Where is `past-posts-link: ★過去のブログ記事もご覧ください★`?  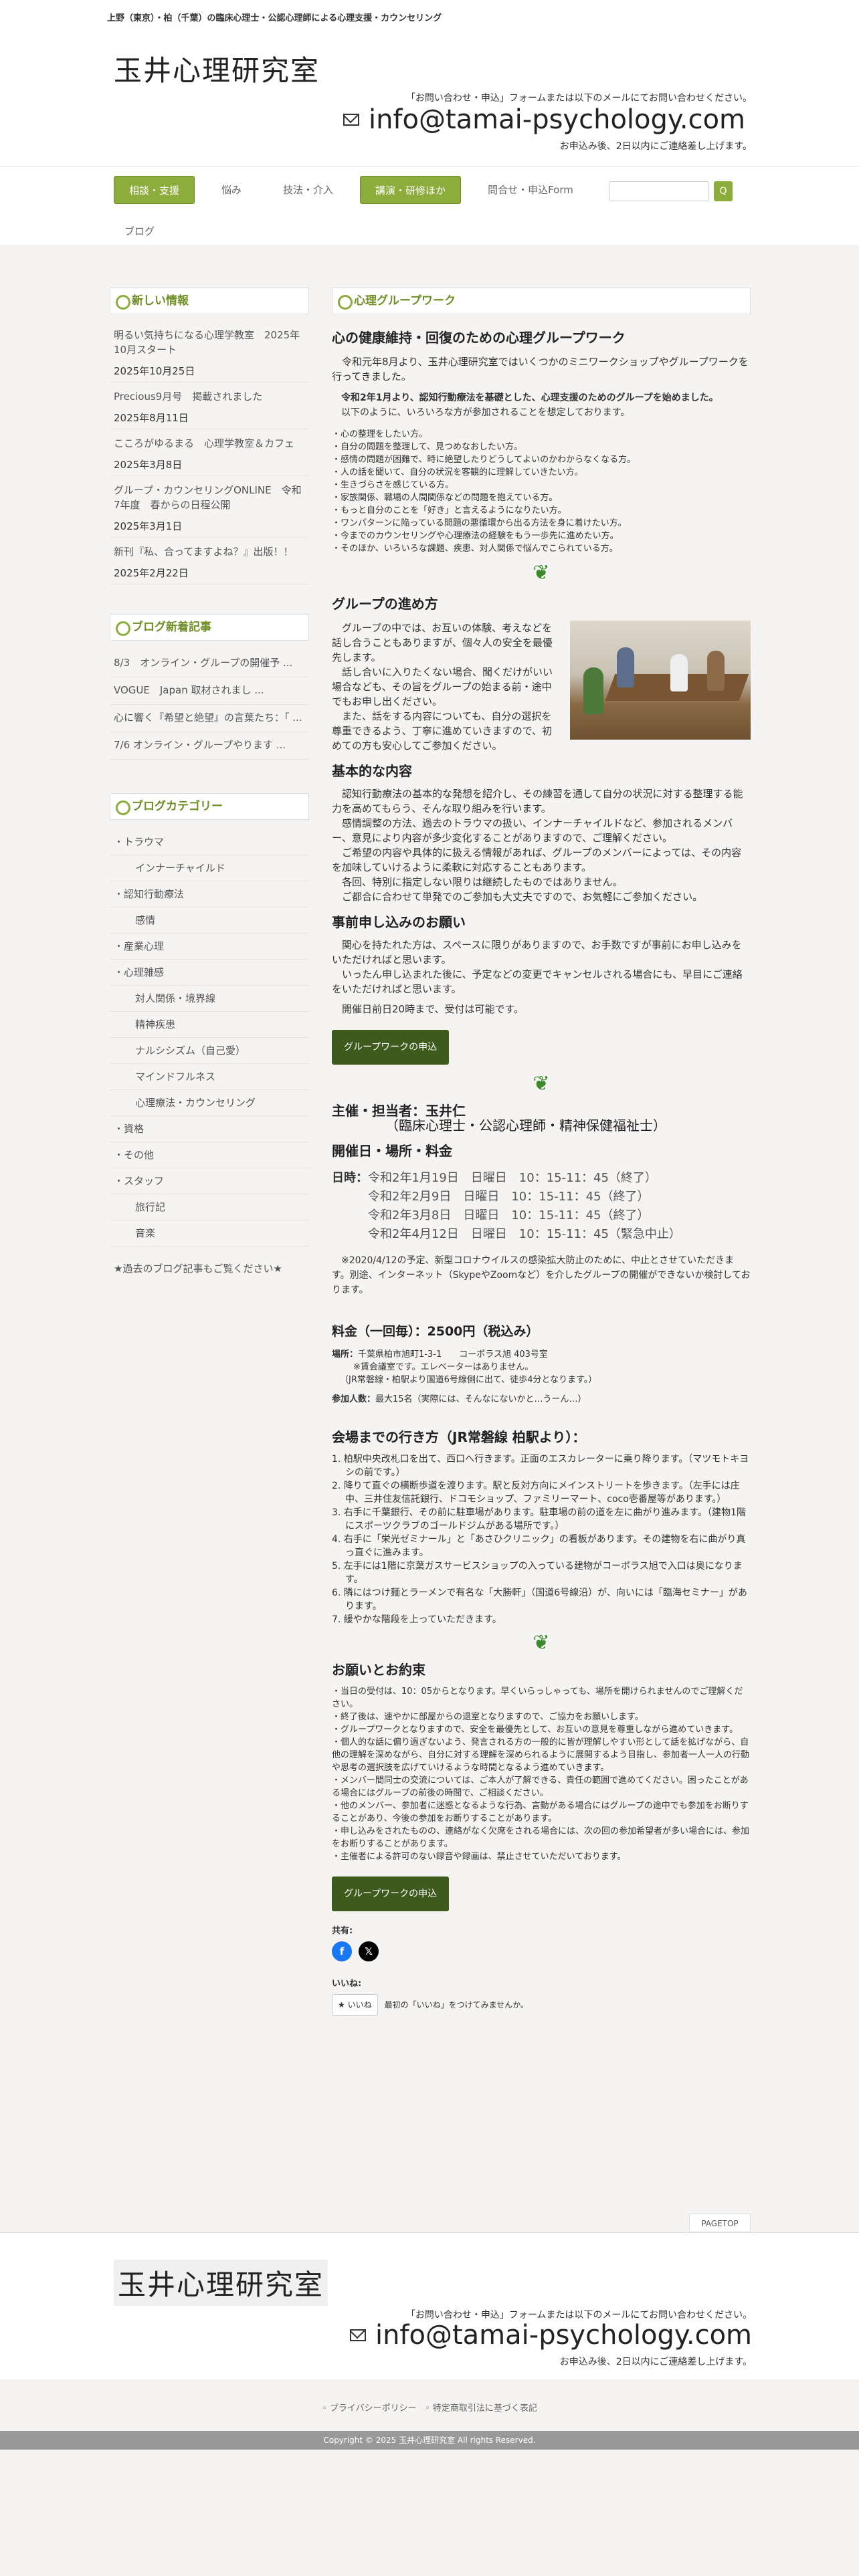 past-posts-link: ★過去のブログ記事もご覧ください★ is located at coordinates (209, 1268).